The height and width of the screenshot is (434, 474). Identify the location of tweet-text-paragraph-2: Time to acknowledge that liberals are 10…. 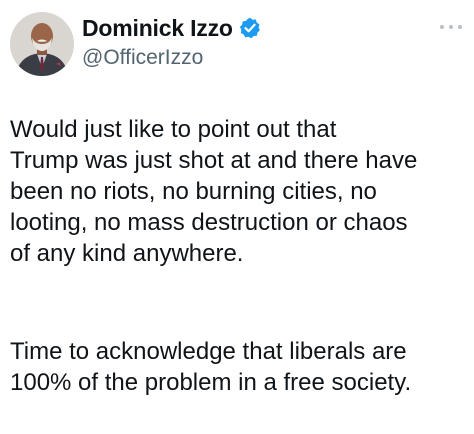
(211, 367).